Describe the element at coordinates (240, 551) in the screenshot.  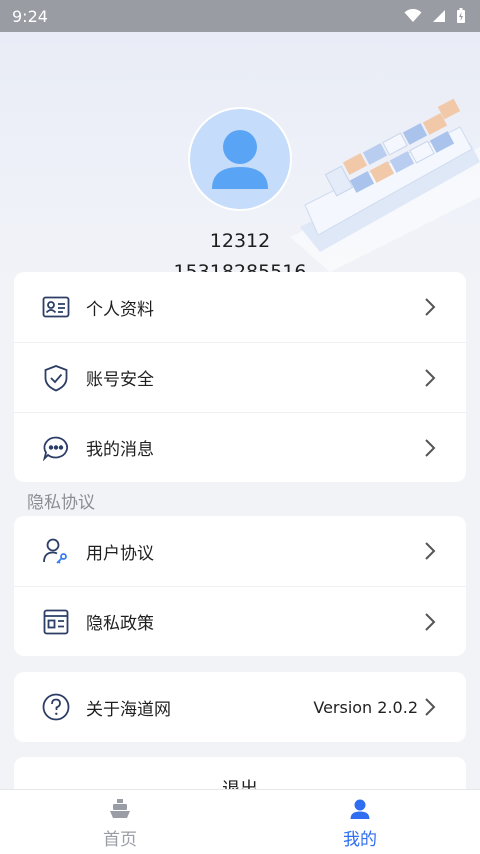
I see `menu-item-user-agreement: 用户协议` at that location.